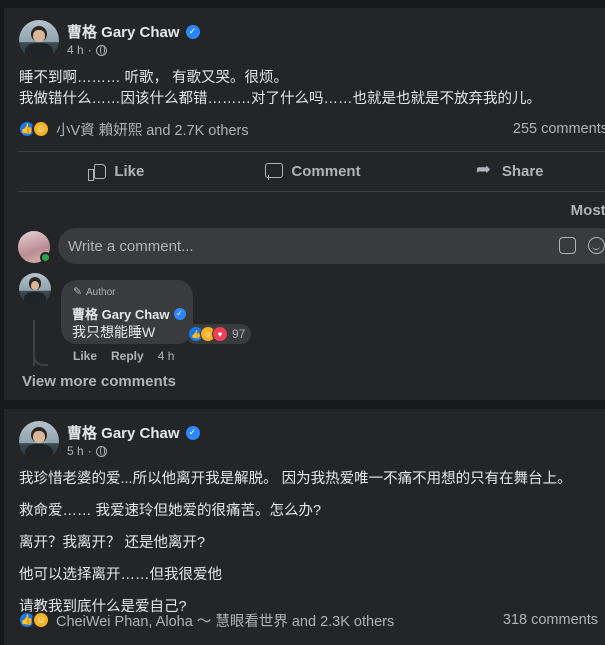 This screenshot has height=645, width=605. What do you see at coordinates (326, 171) in the screenshot?
I see `comment-label: Comment` at bounding box center [326, 171].